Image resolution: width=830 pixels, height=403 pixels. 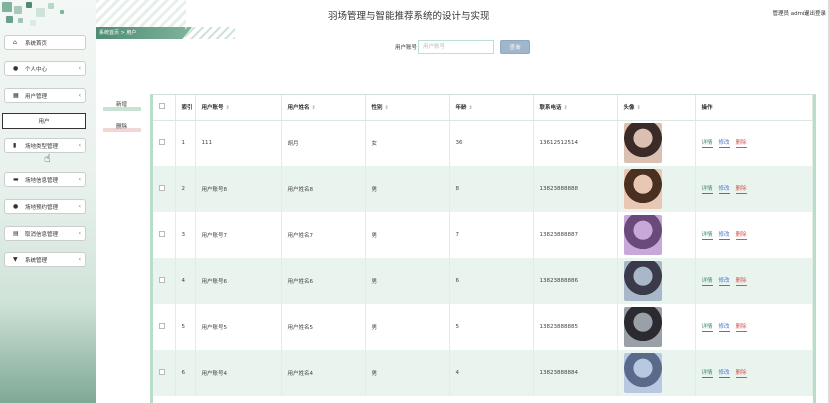 I want to click on cell-account: 111, so click(x=238, y=143).